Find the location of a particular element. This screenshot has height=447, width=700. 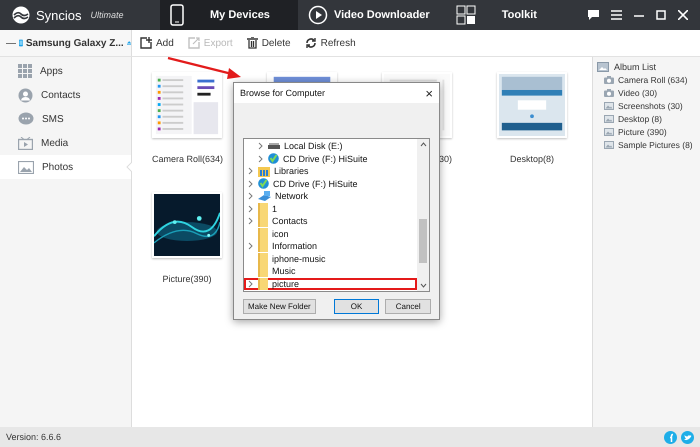

logo-icon is located at coordinates (21, 15).